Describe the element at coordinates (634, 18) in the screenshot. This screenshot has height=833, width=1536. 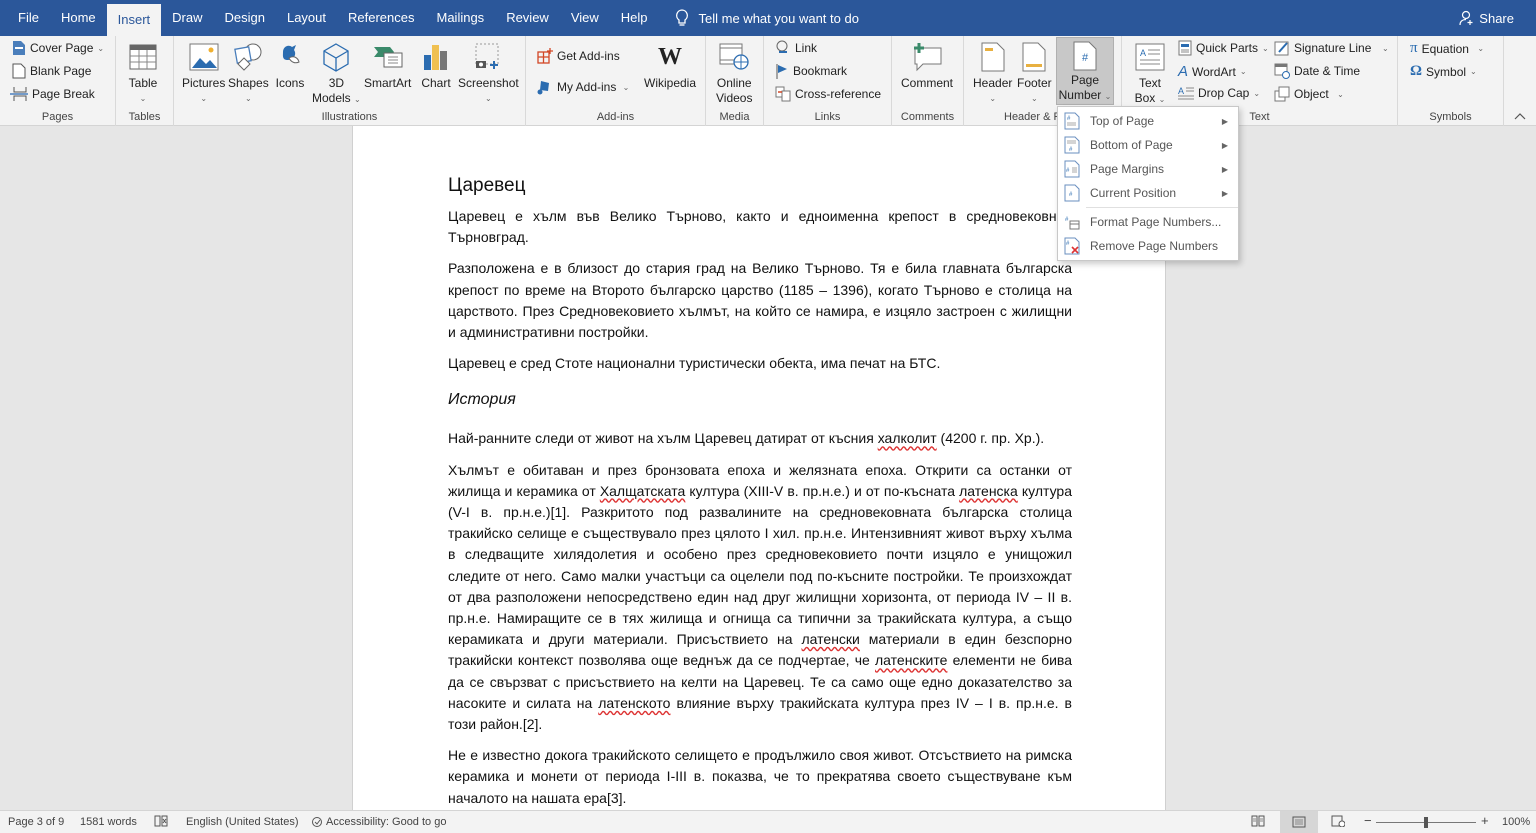
I see `tab-help: Help` at that location.